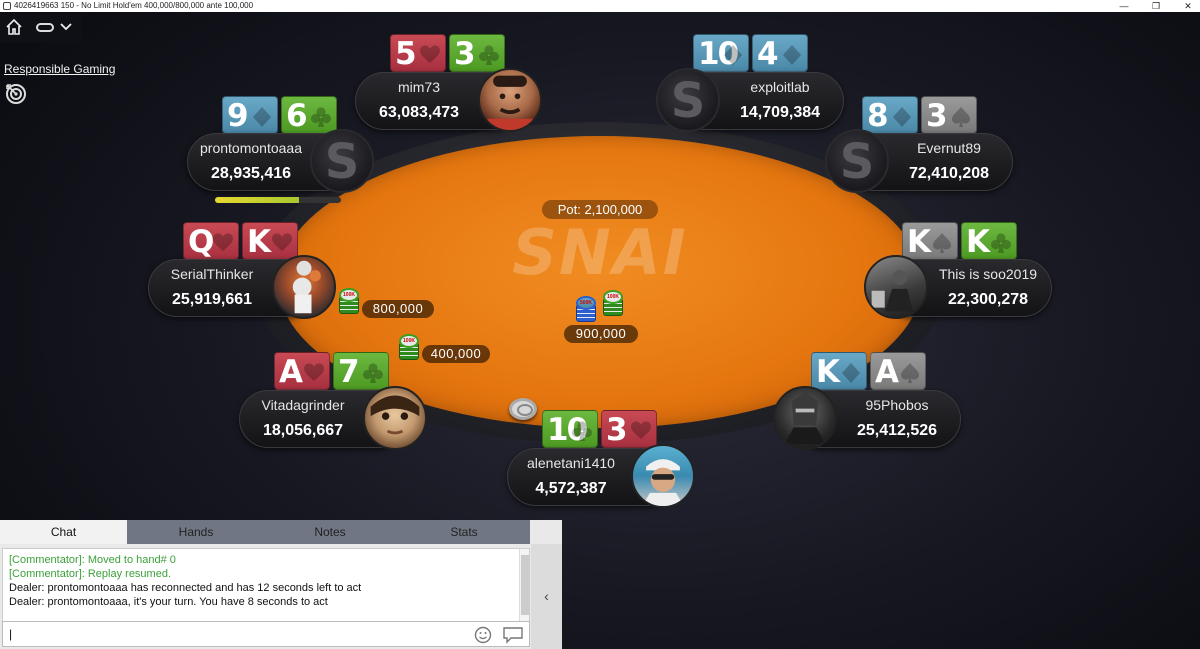  Describe the element at coordinates (251, 148) in the screenshot. I see `player-name: prontomontoaaa` at that location.